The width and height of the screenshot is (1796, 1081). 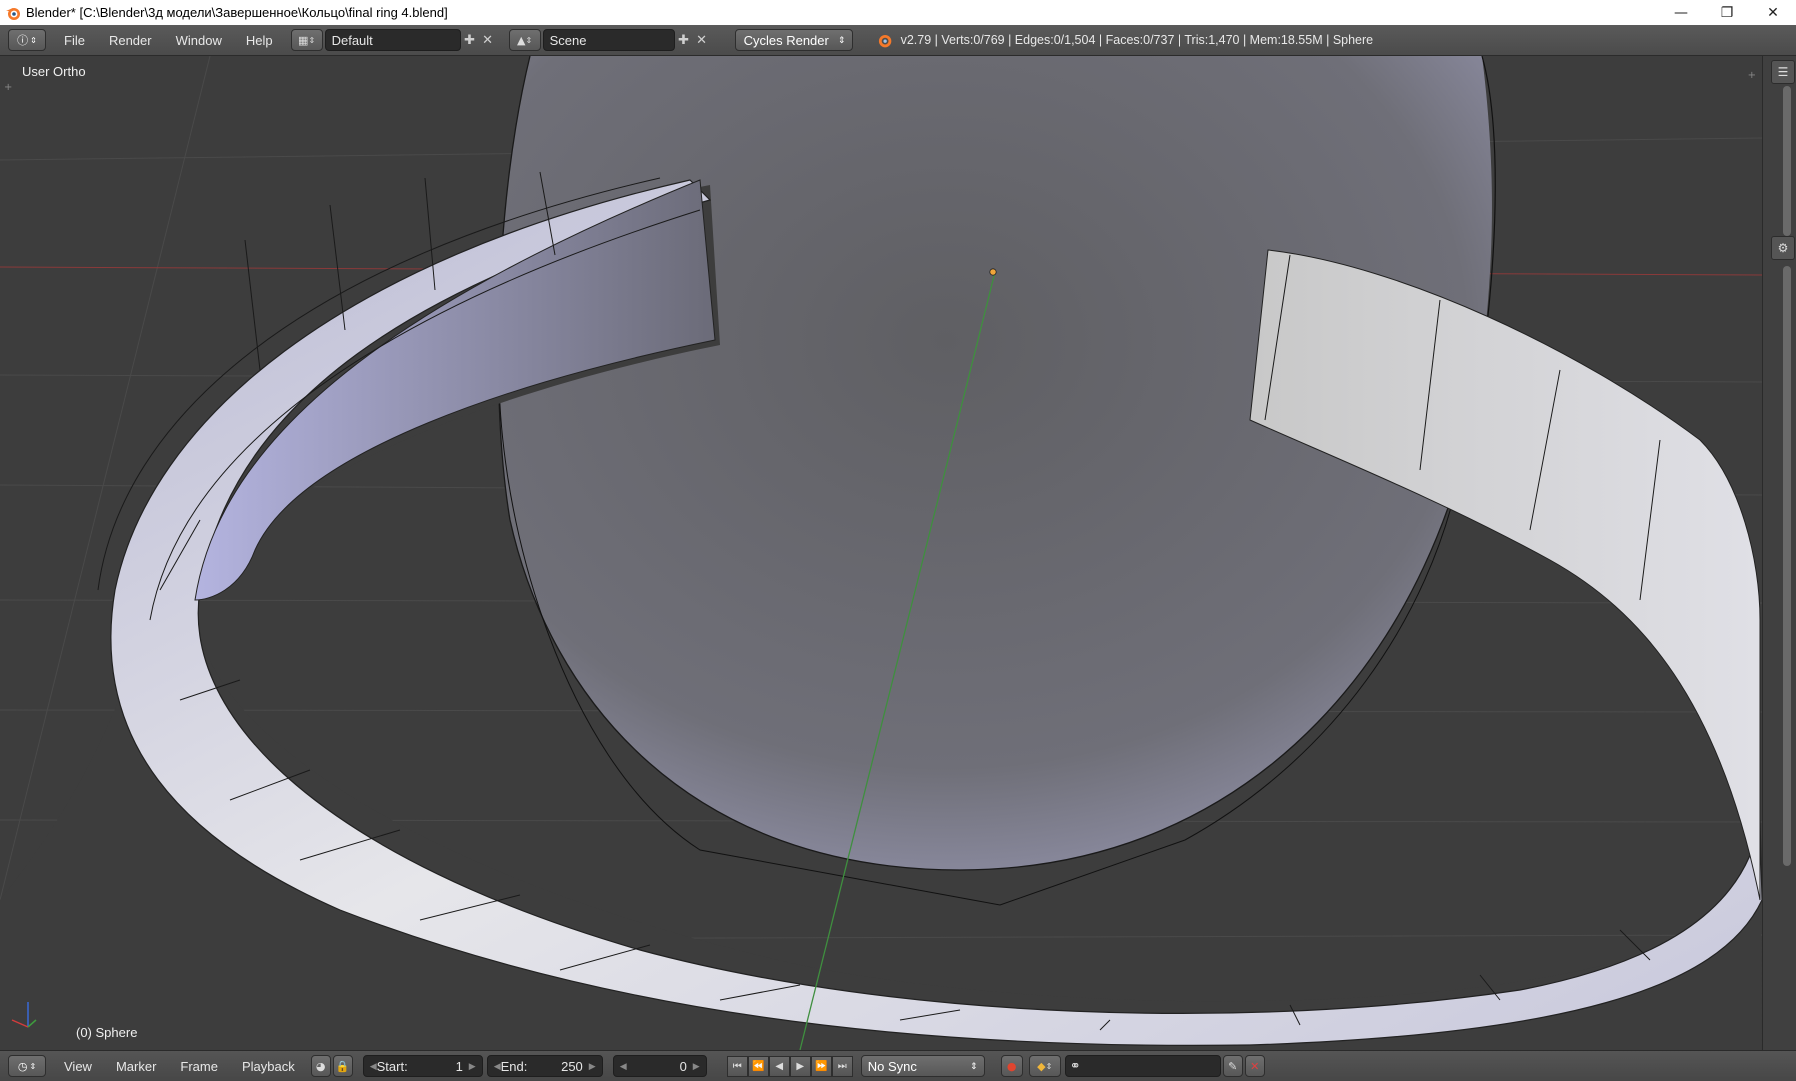 I want to click on end-frame-value: 250, so click(x=572, y=1066).